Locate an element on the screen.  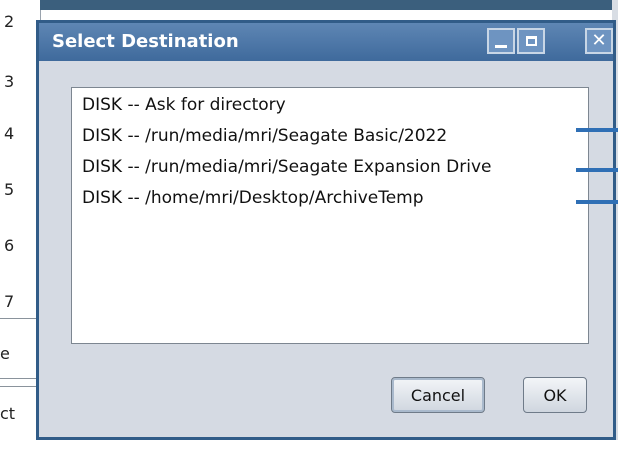
dialog-titlebar: Select Destination ✕ is located at coordinates (326, 42).